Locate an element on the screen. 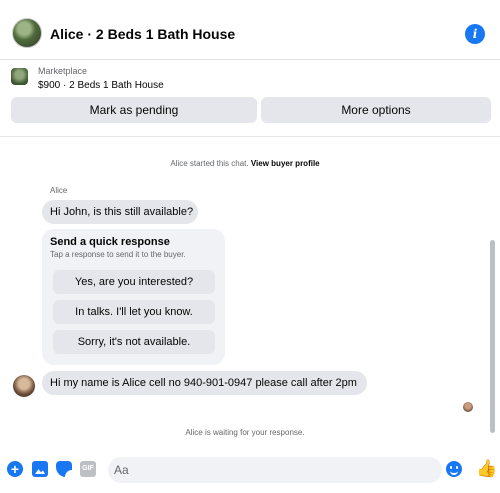 The width and height of the screenshot is (500, 493). more-options-button: More options is located at coordinates (376, 110).